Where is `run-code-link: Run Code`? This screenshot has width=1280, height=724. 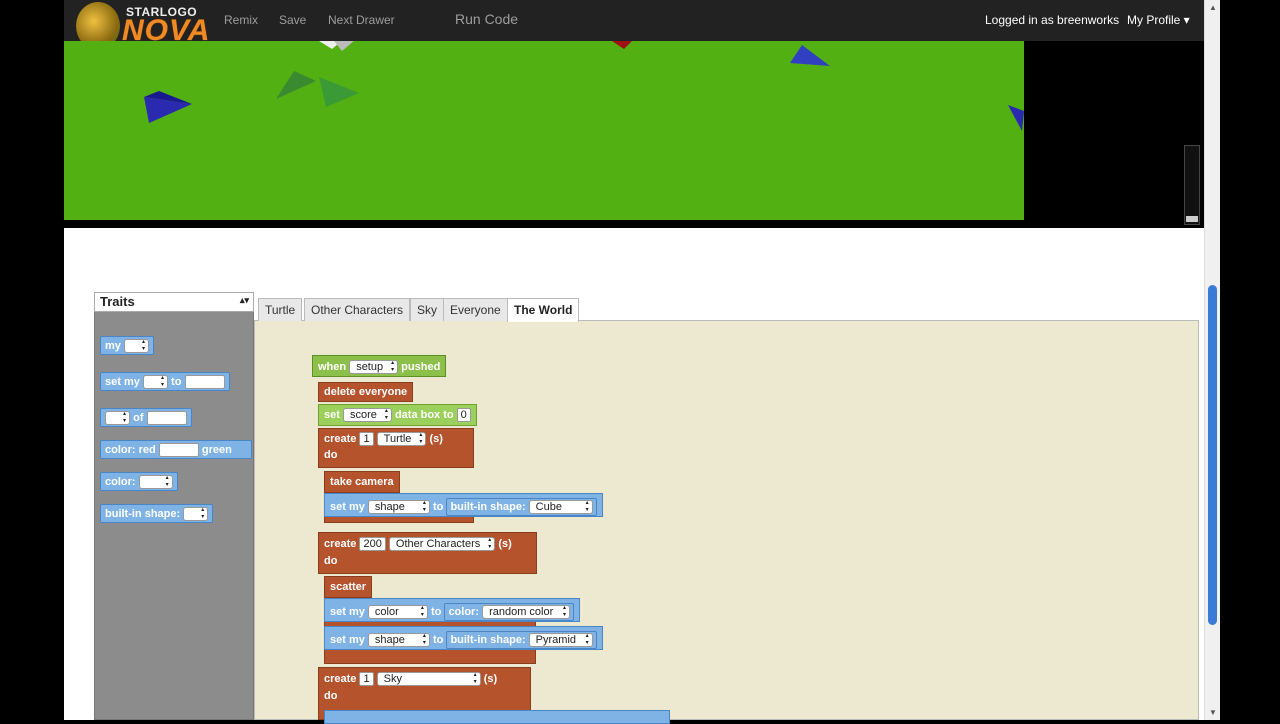
run-code-link: Run Code is located at coordinates (486, 19).